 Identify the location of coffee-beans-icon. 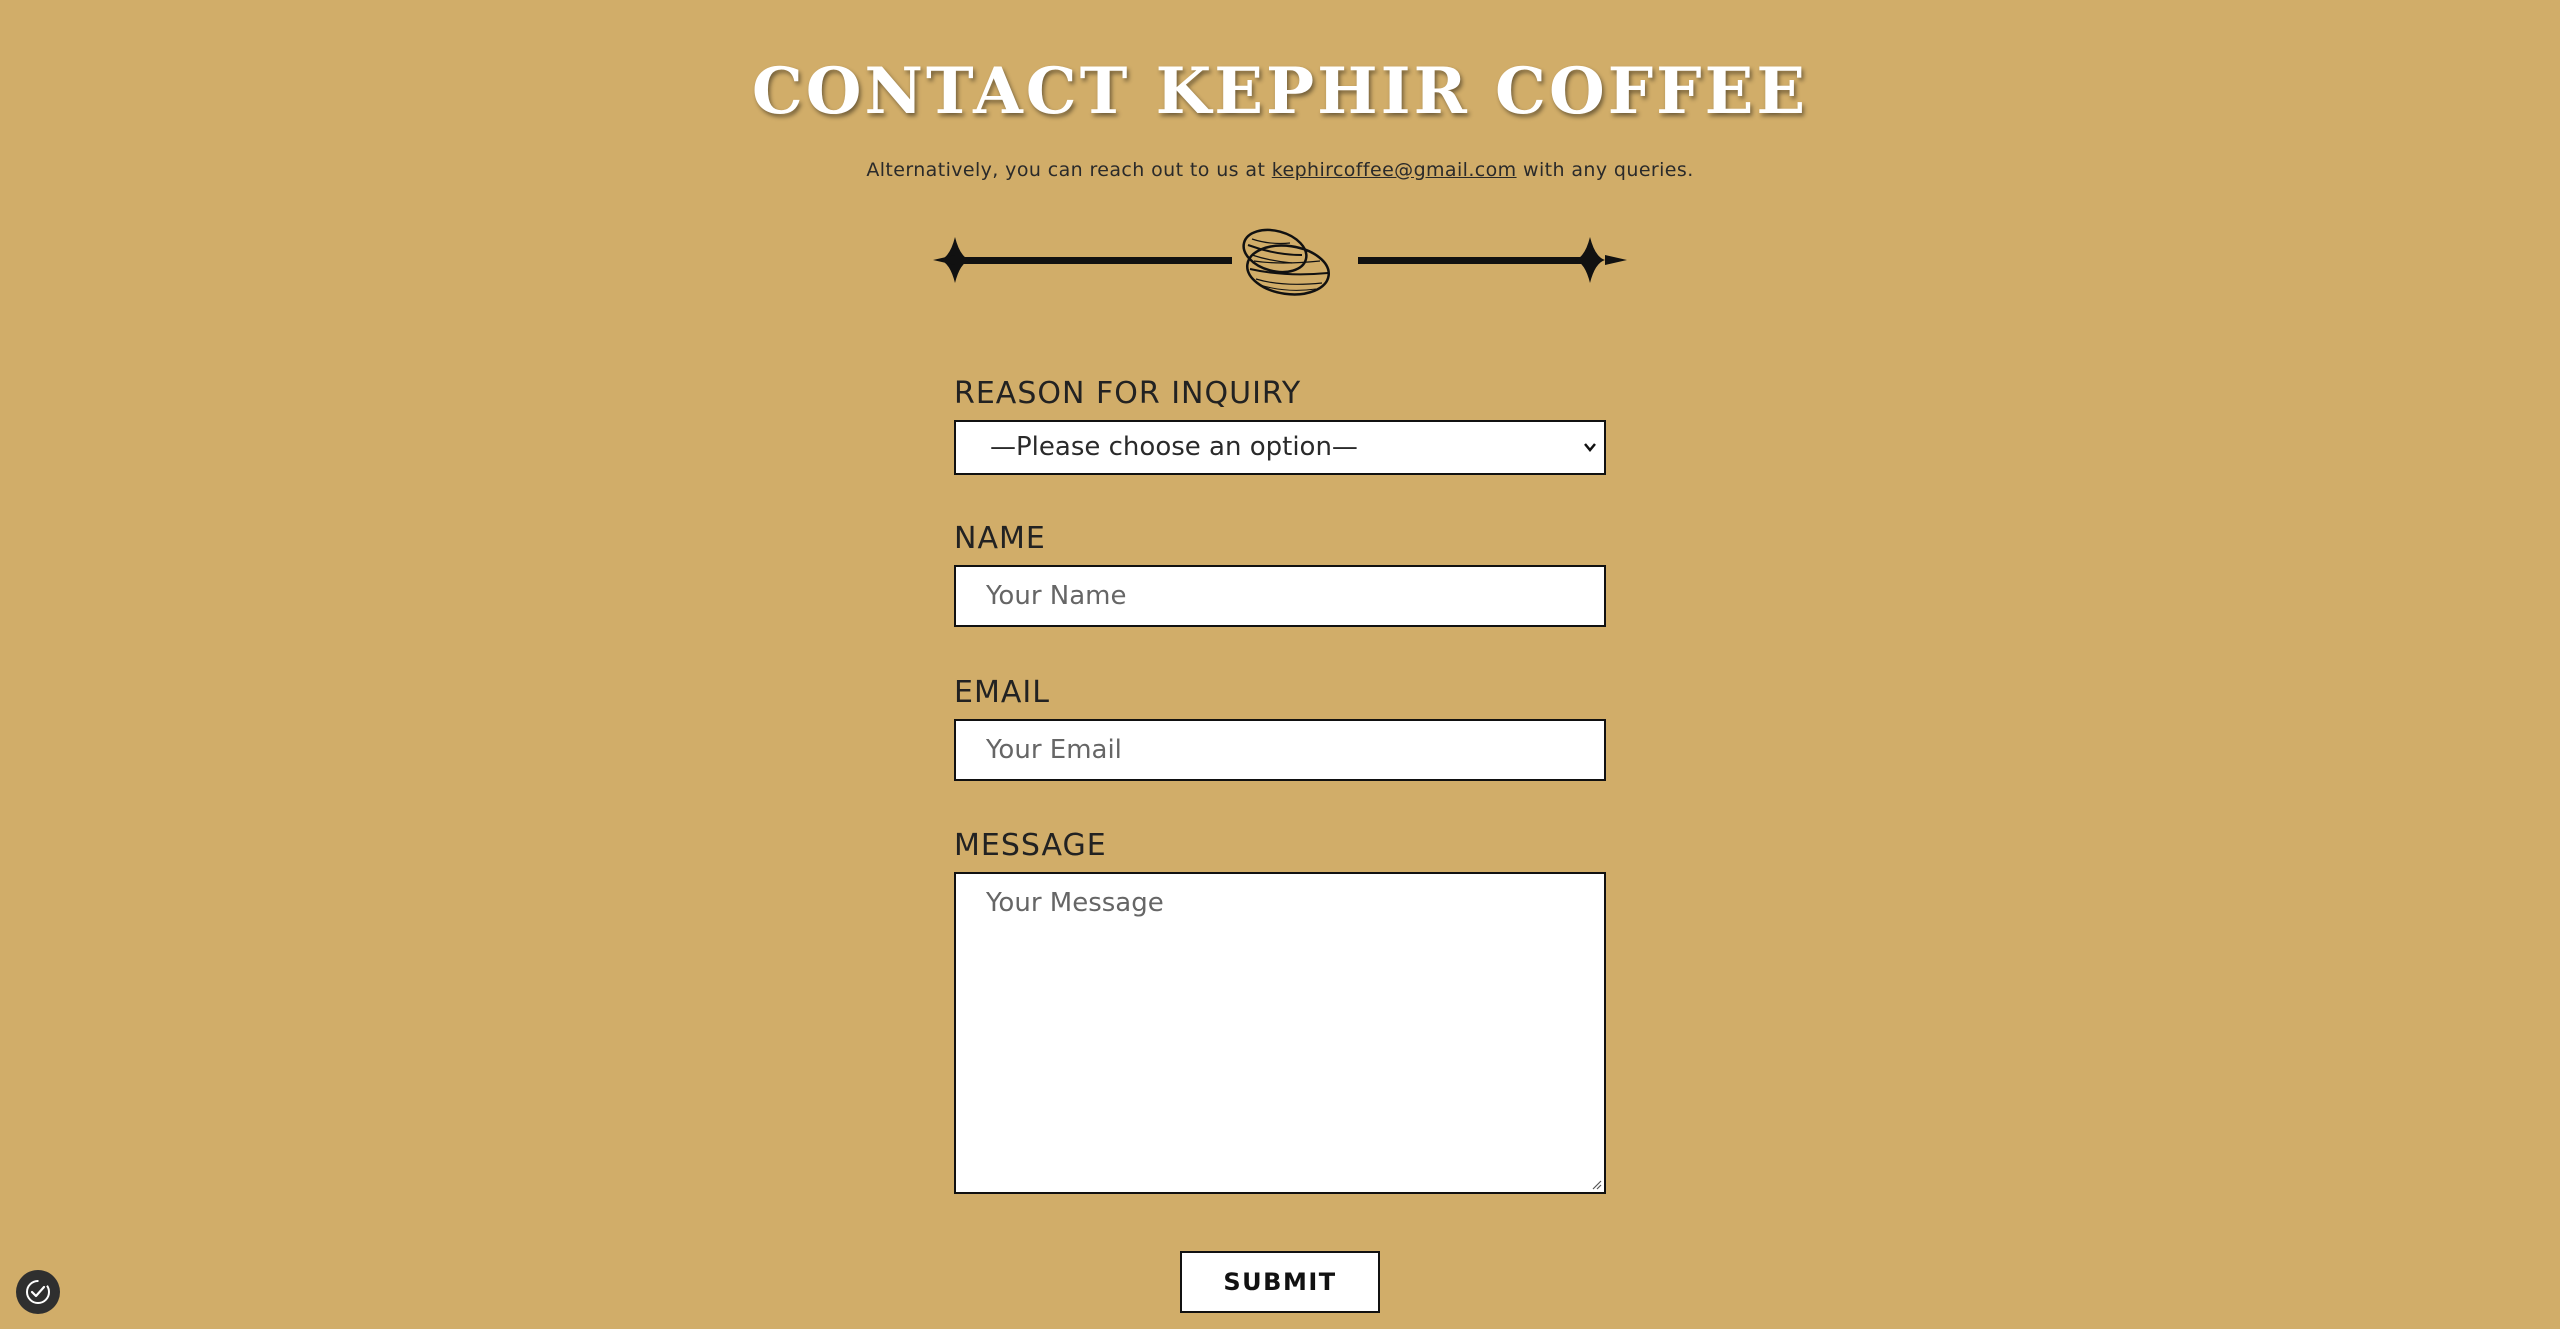
(1286, 262).